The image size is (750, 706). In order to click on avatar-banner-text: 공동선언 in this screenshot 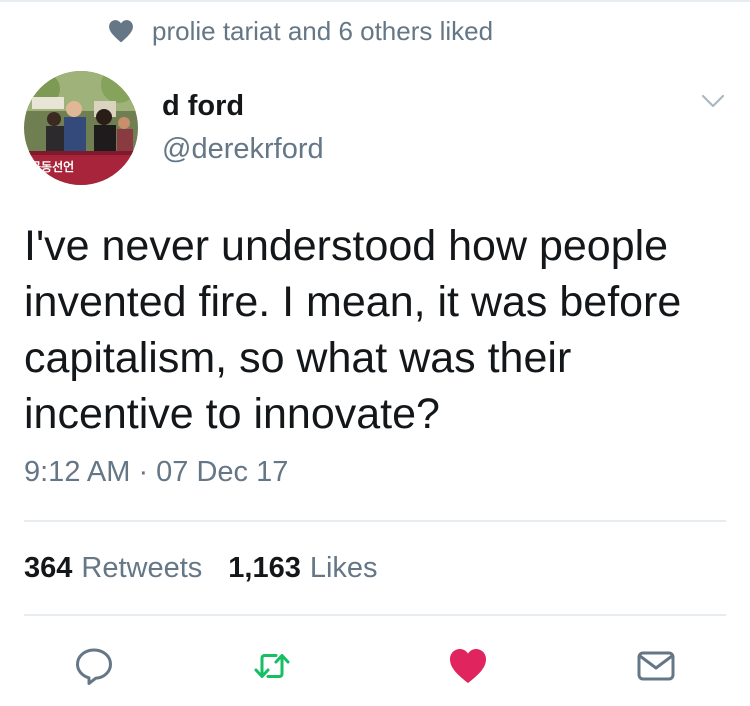, I will do `click(52, 166)`.